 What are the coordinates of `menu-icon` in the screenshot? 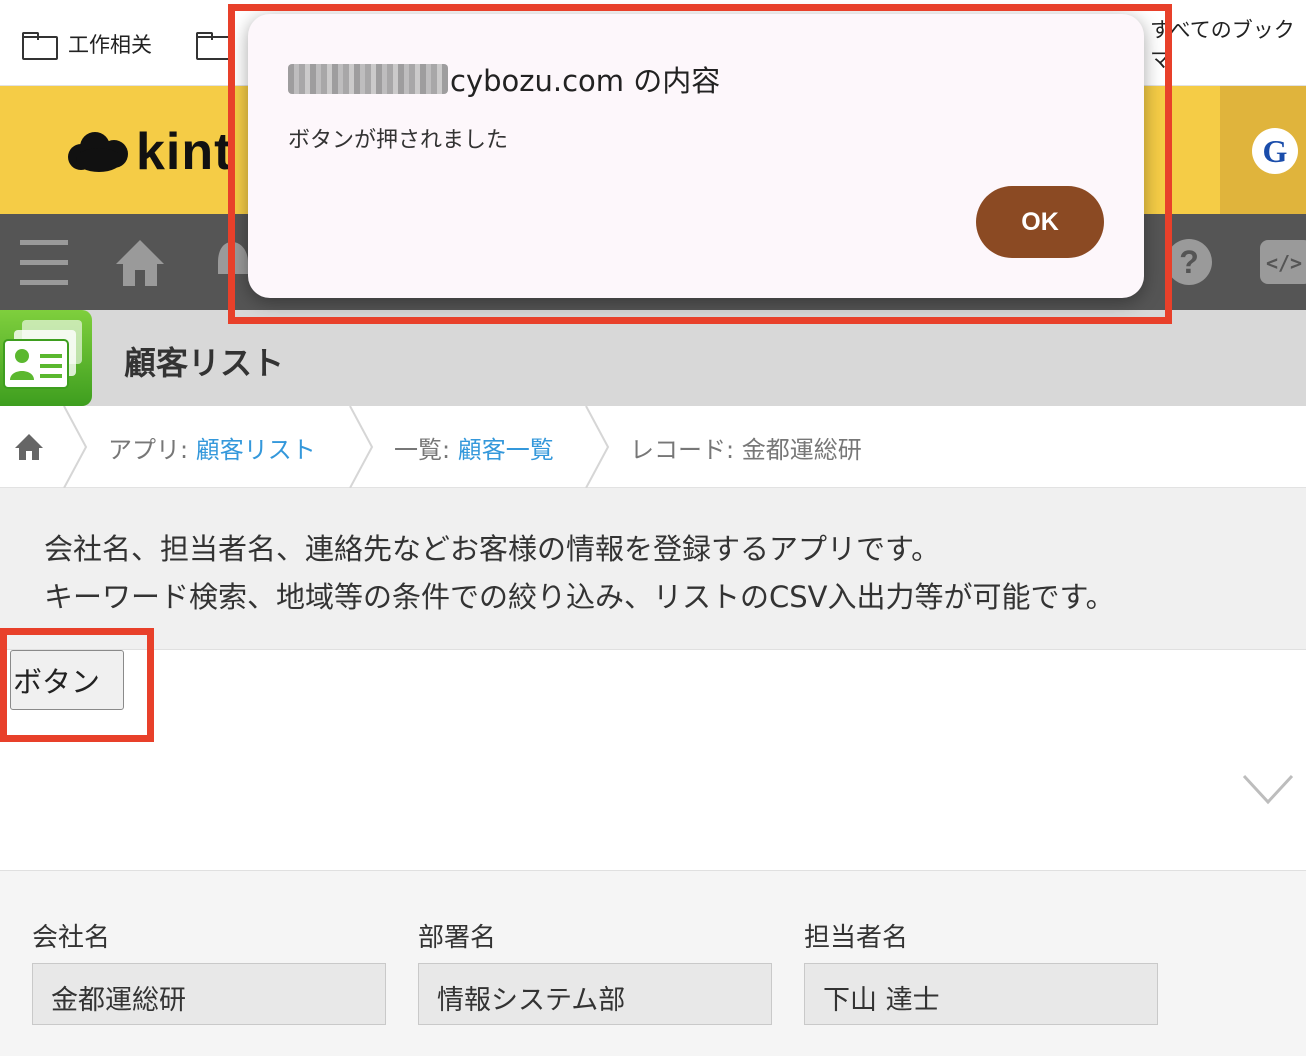 It's located at (44, 262).